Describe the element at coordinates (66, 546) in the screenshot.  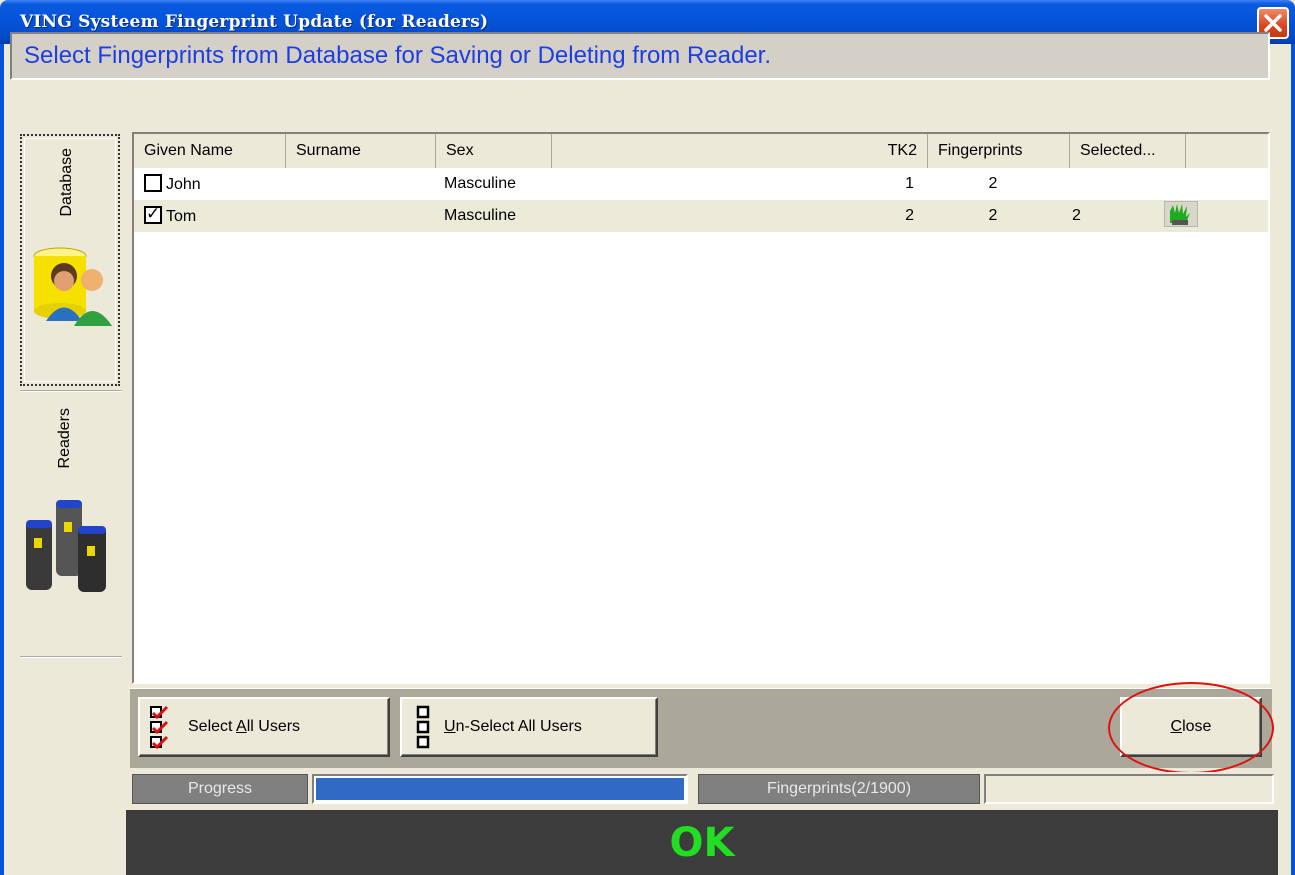
I see `fingerprint-readers-icon` at that location.